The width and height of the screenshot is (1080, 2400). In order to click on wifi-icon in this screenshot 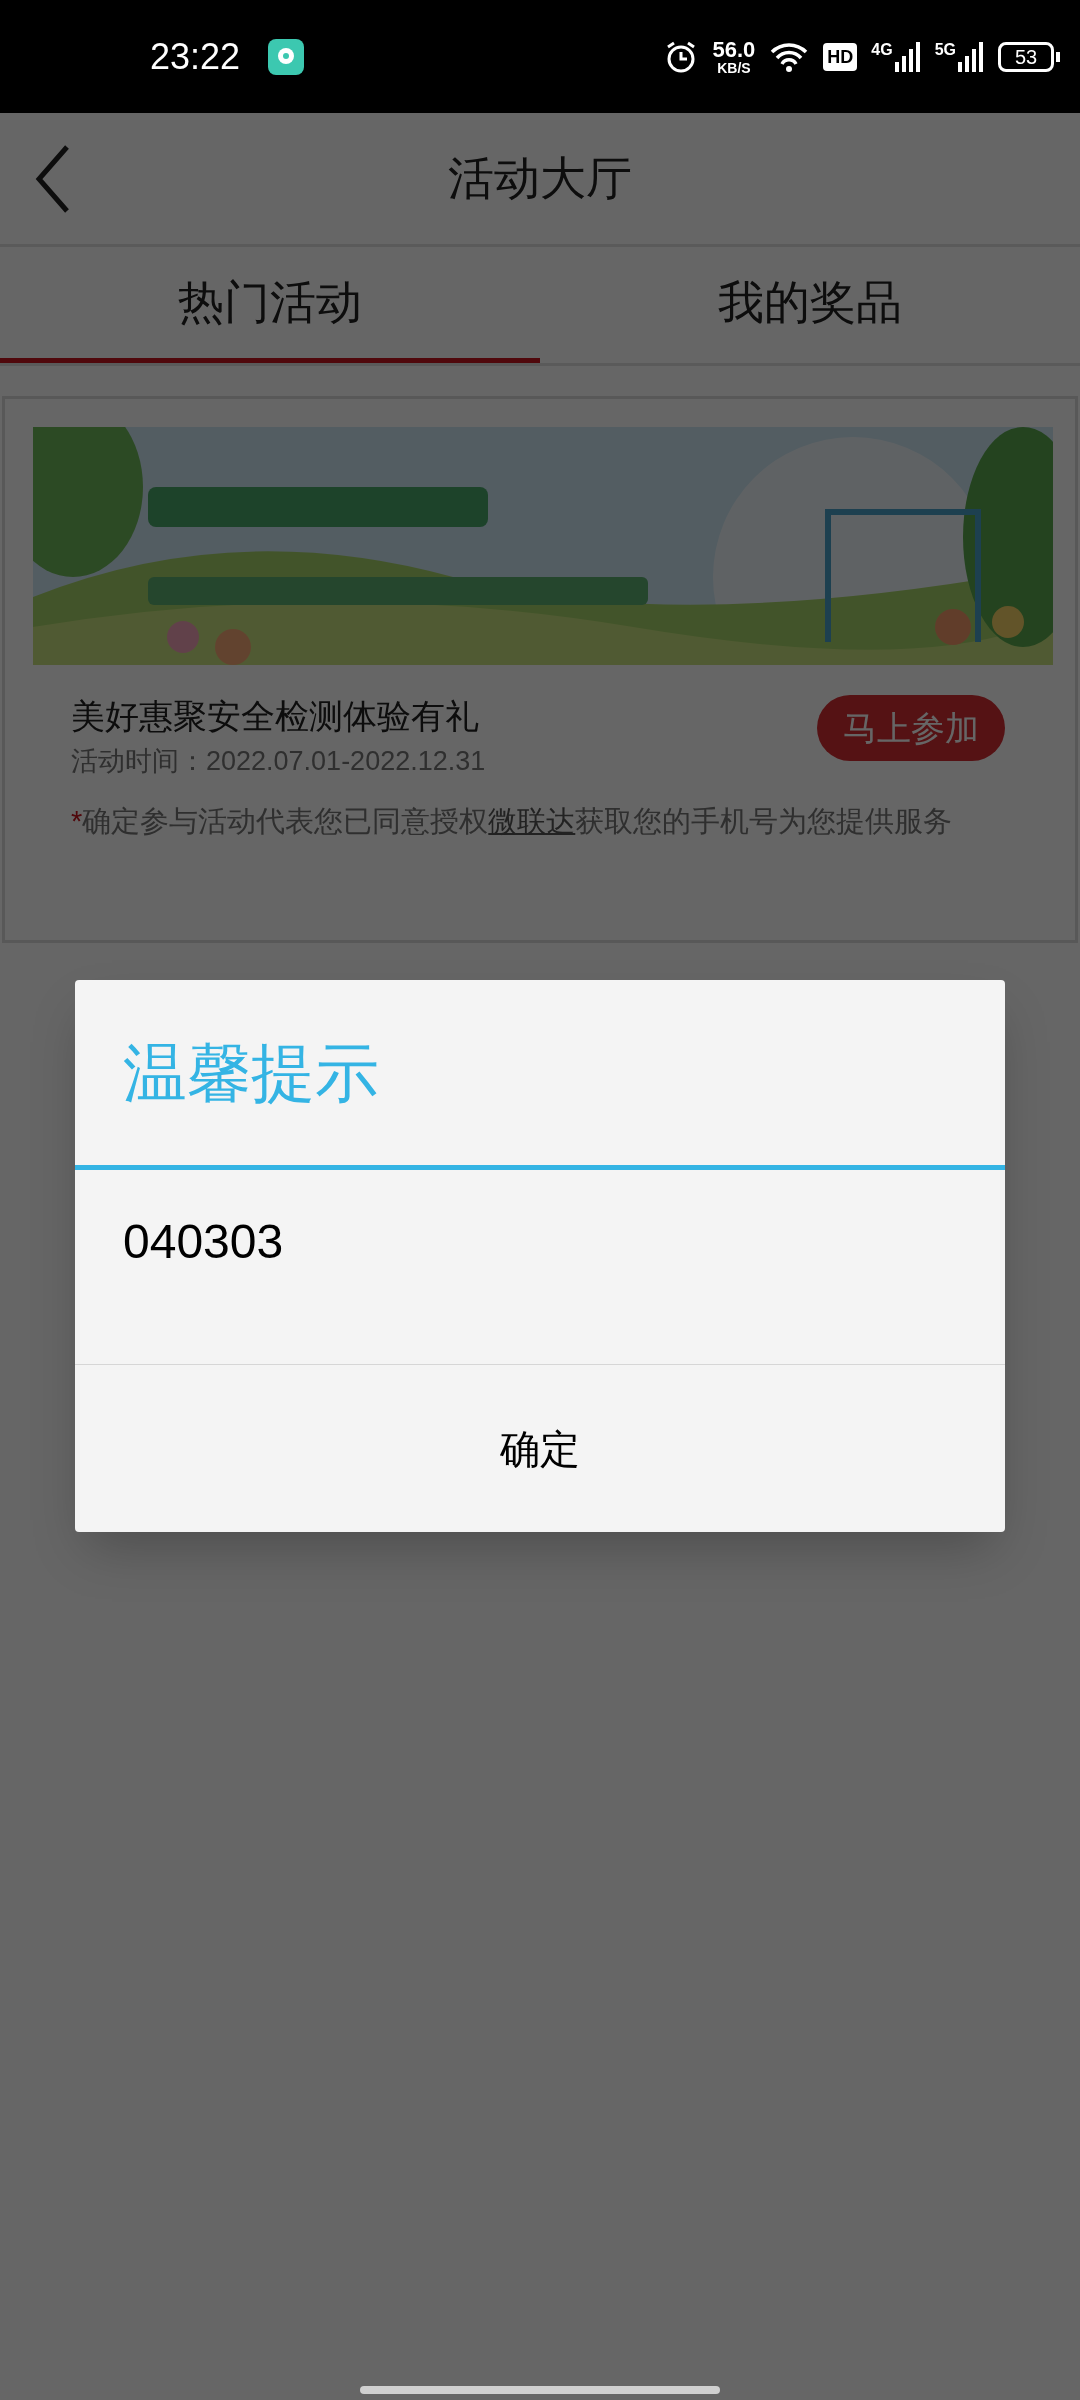, I will do `click(789, 56)`.